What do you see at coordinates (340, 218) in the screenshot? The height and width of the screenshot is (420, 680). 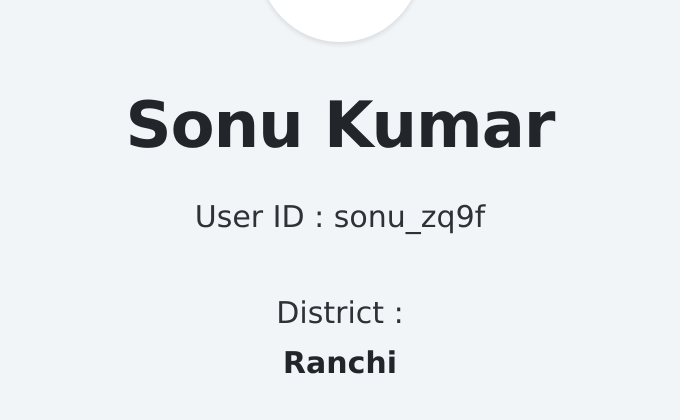 I see `user-id: User ID : sonu_zq9f` at bounding box center [340, 218].